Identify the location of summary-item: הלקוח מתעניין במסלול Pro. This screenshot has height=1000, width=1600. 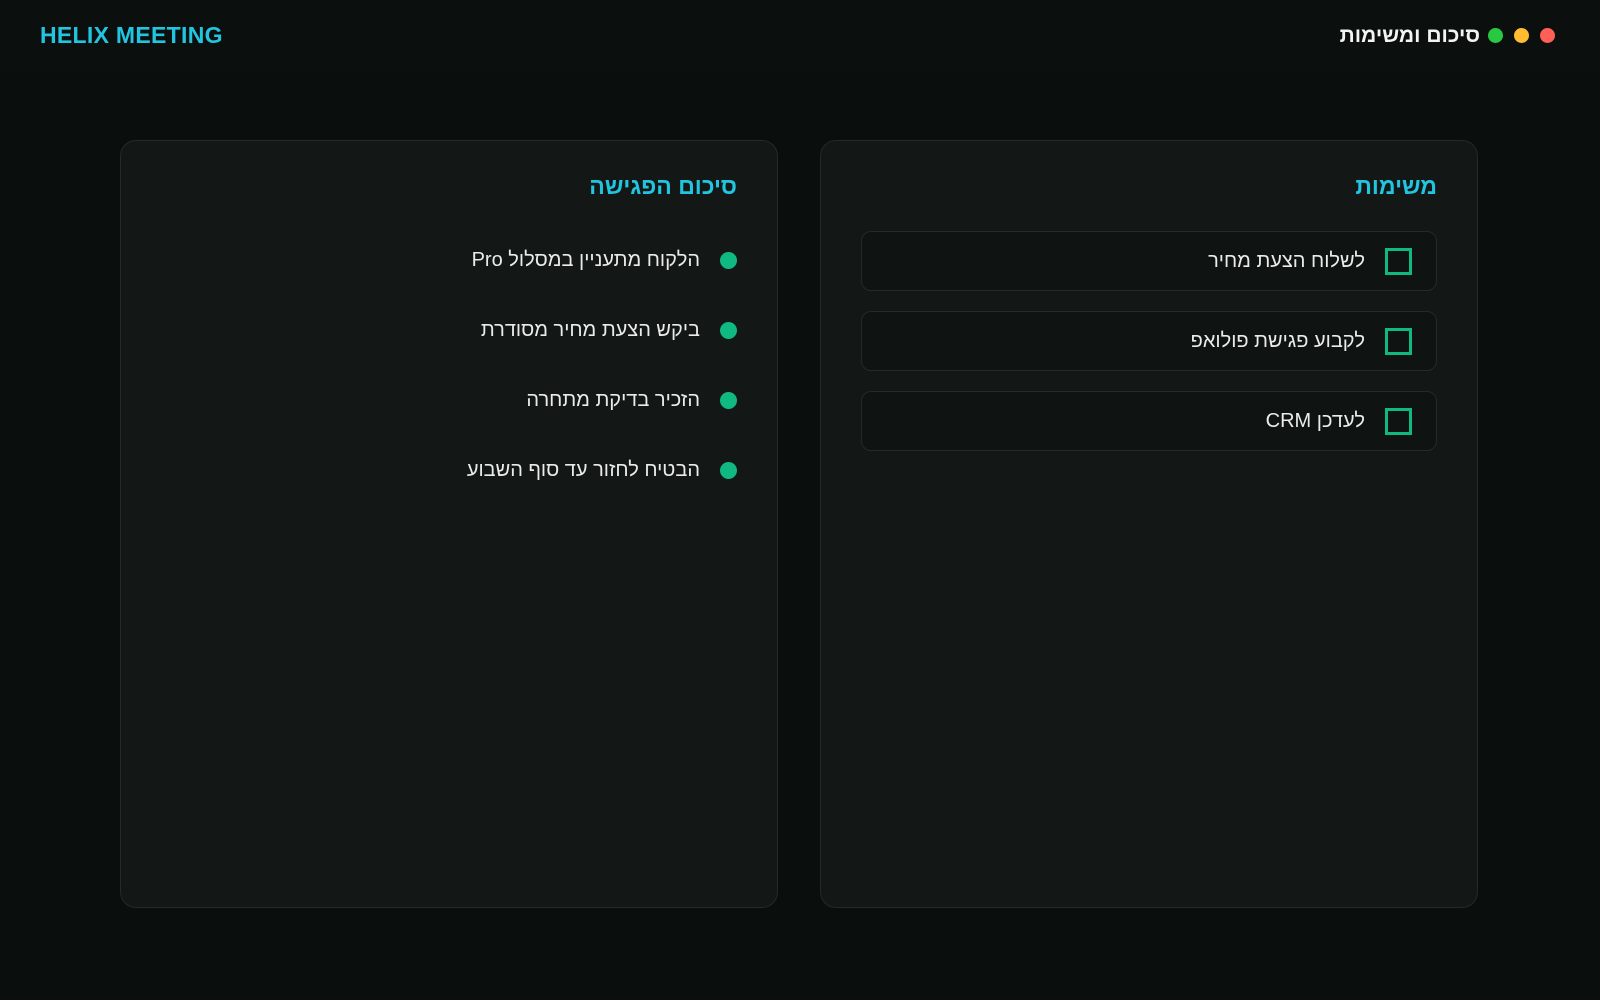
(457, 260).